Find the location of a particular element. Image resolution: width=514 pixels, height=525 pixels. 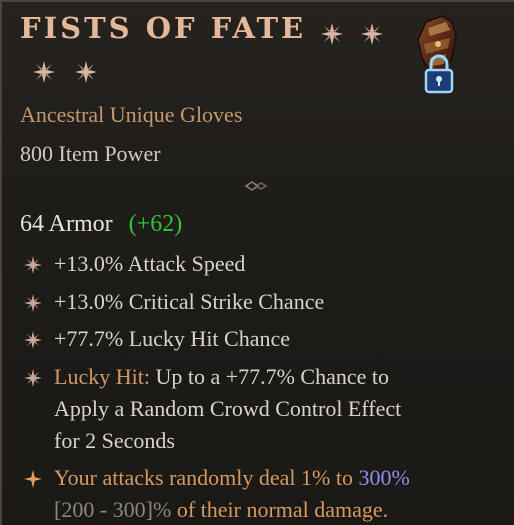

item-name: FISTS OF FATE is located at coordinates (163, 28).